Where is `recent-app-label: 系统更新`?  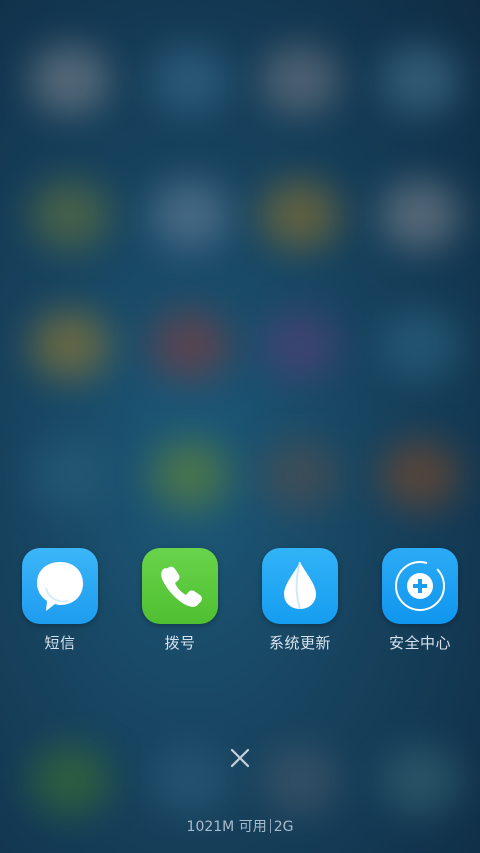 recent-app-label: 系统更新 is located at coordinates (299, 643).